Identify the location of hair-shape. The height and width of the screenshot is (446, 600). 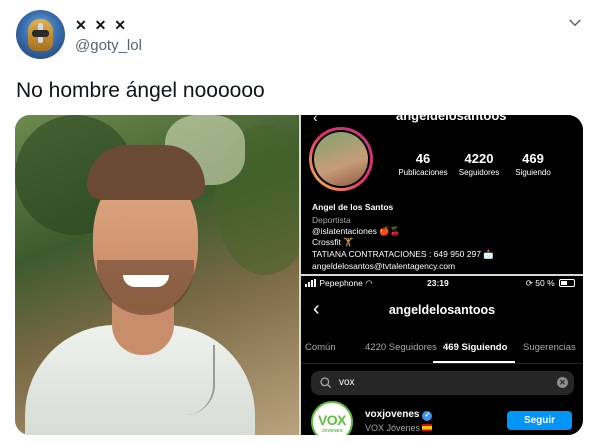
(146, 172).